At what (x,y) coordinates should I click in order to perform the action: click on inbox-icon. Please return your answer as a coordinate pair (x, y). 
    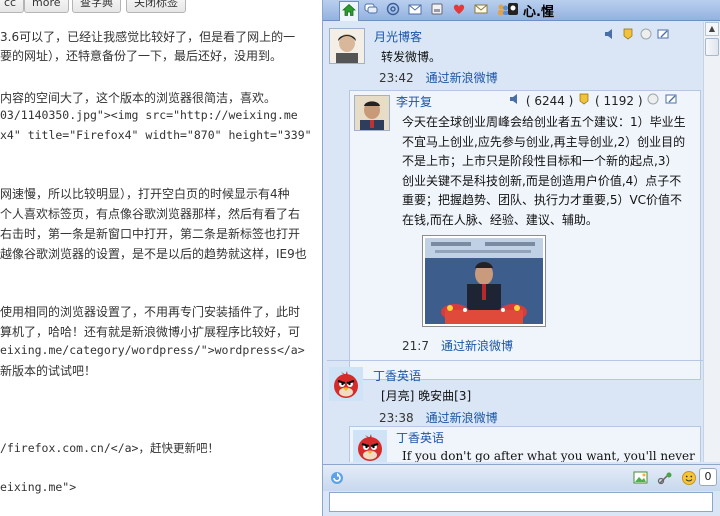
    Looking at the image, I should click on (437, 9).